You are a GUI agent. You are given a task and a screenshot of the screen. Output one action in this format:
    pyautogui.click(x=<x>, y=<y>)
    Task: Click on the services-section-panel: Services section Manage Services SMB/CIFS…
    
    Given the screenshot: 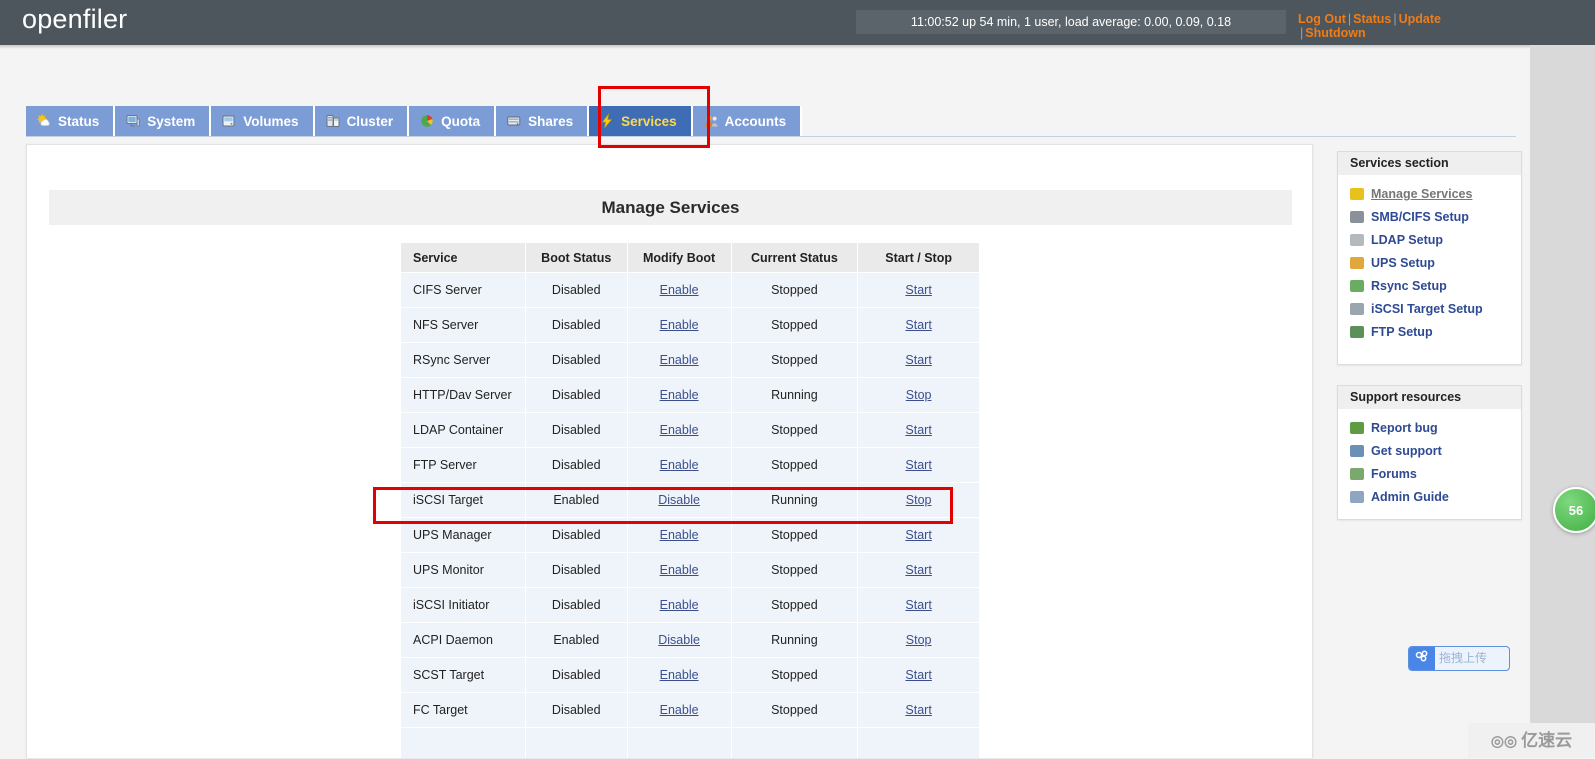 What is the action you would take?
    pyautogui.click(x=1429, y=258)
    